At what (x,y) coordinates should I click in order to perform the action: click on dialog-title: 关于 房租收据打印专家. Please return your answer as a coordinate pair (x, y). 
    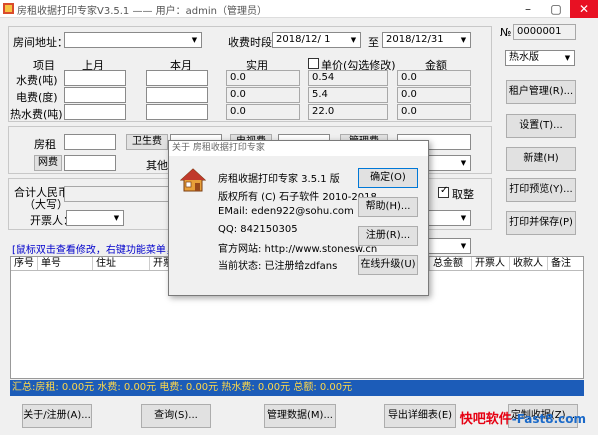
    Looking at the image, I should click on (298, 148).